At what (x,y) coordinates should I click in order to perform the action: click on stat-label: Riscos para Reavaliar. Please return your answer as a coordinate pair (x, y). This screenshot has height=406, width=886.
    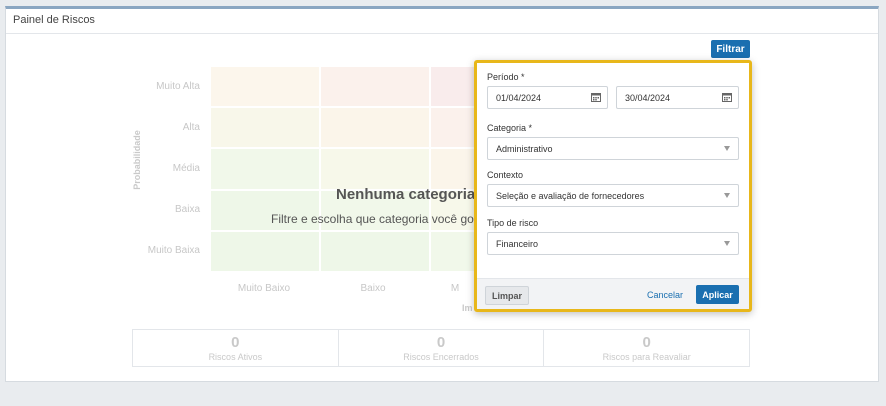
    Looking at the image, I should click on (646, 357).